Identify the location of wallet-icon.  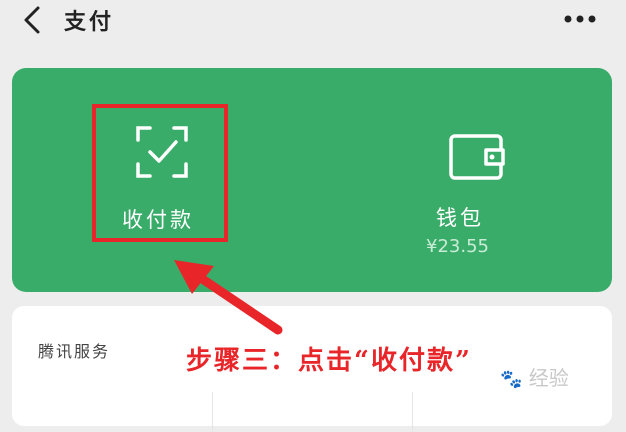
(477, 157).